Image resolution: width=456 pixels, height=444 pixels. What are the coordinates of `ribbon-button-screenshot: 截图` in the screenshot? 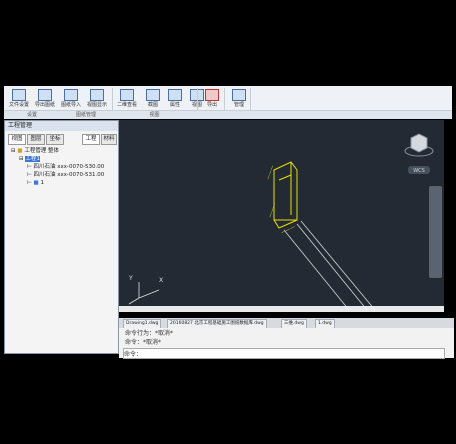 It's located at (153, 99).